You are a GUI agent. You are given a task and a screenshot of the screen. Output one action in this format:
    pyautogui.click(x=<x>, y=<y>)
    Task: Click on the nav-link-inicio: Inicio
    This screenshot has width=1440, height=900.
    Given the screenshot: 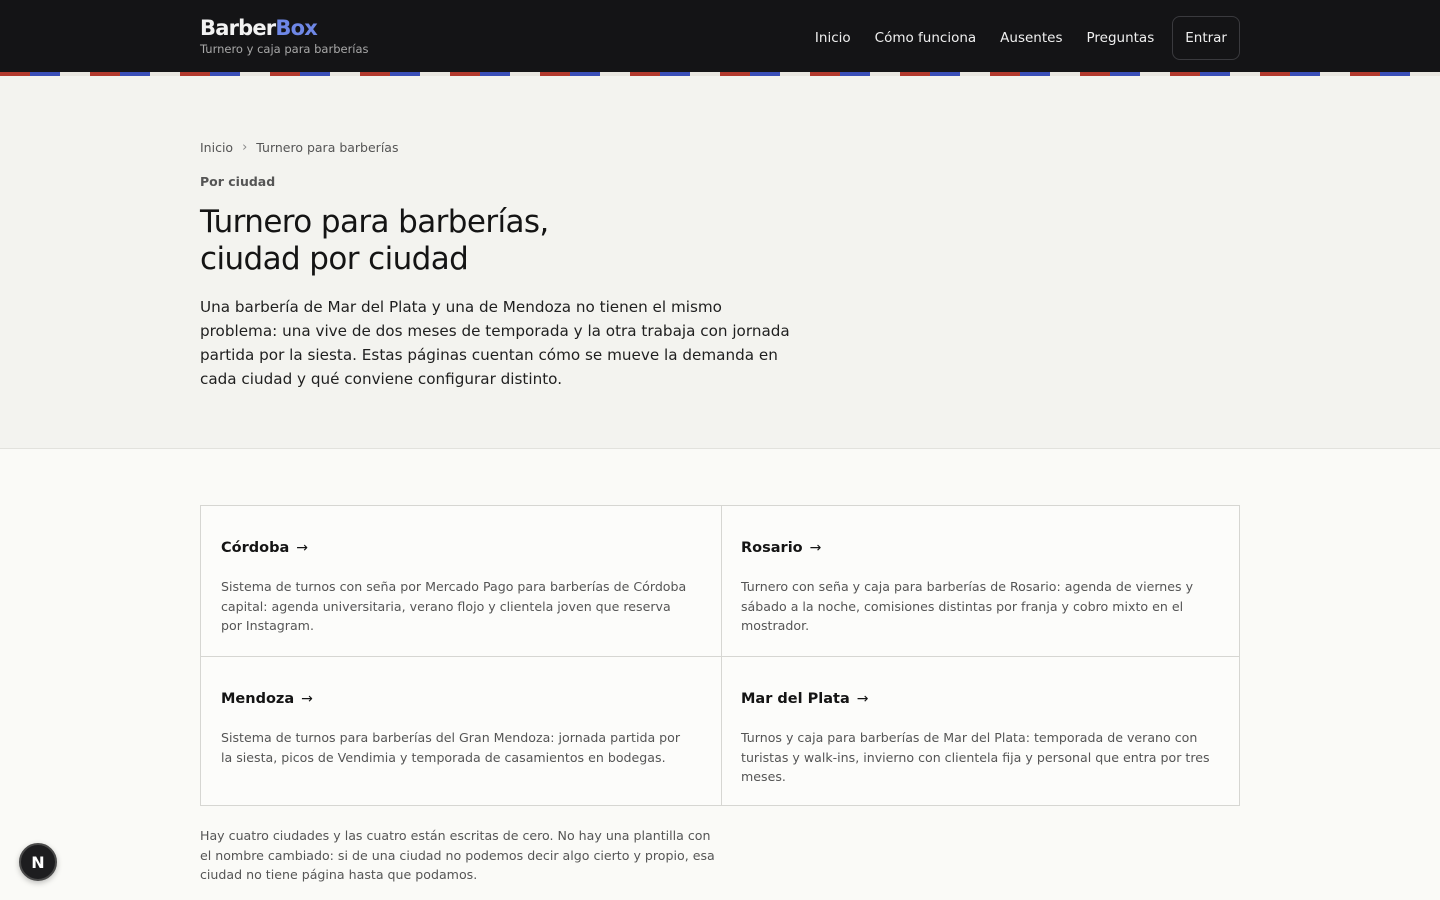 What is the action you would take?
    pyautogui.click(x=833, y=38)
    